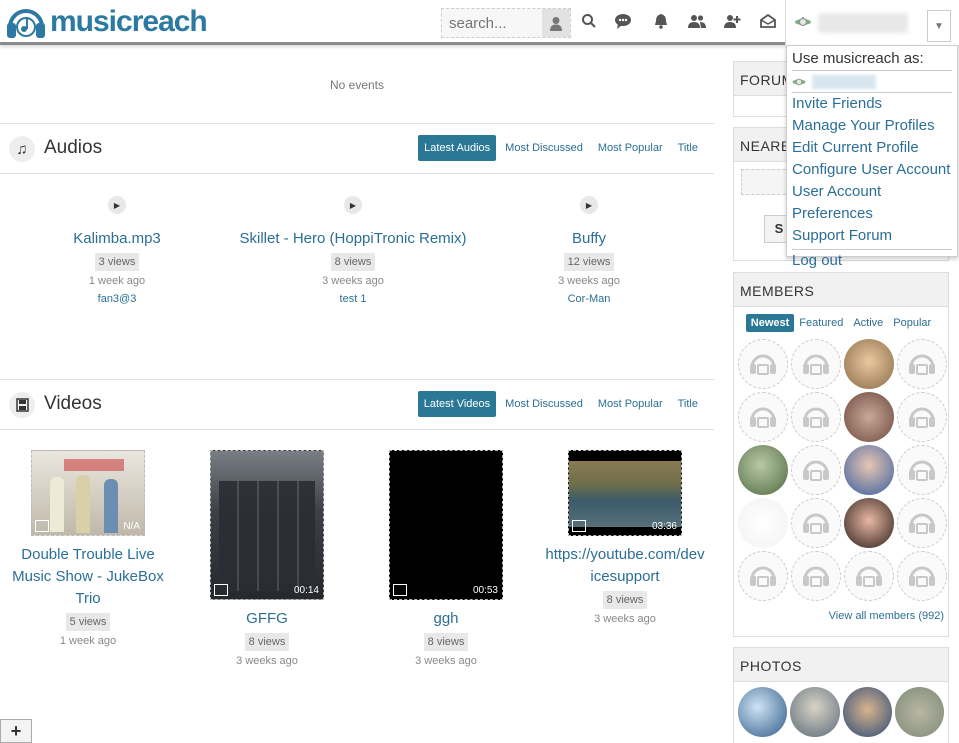 The width and height of the screenshot is (959, 743). I want to click on tab-latest-audios: Latest Audios, so click(457, 148).